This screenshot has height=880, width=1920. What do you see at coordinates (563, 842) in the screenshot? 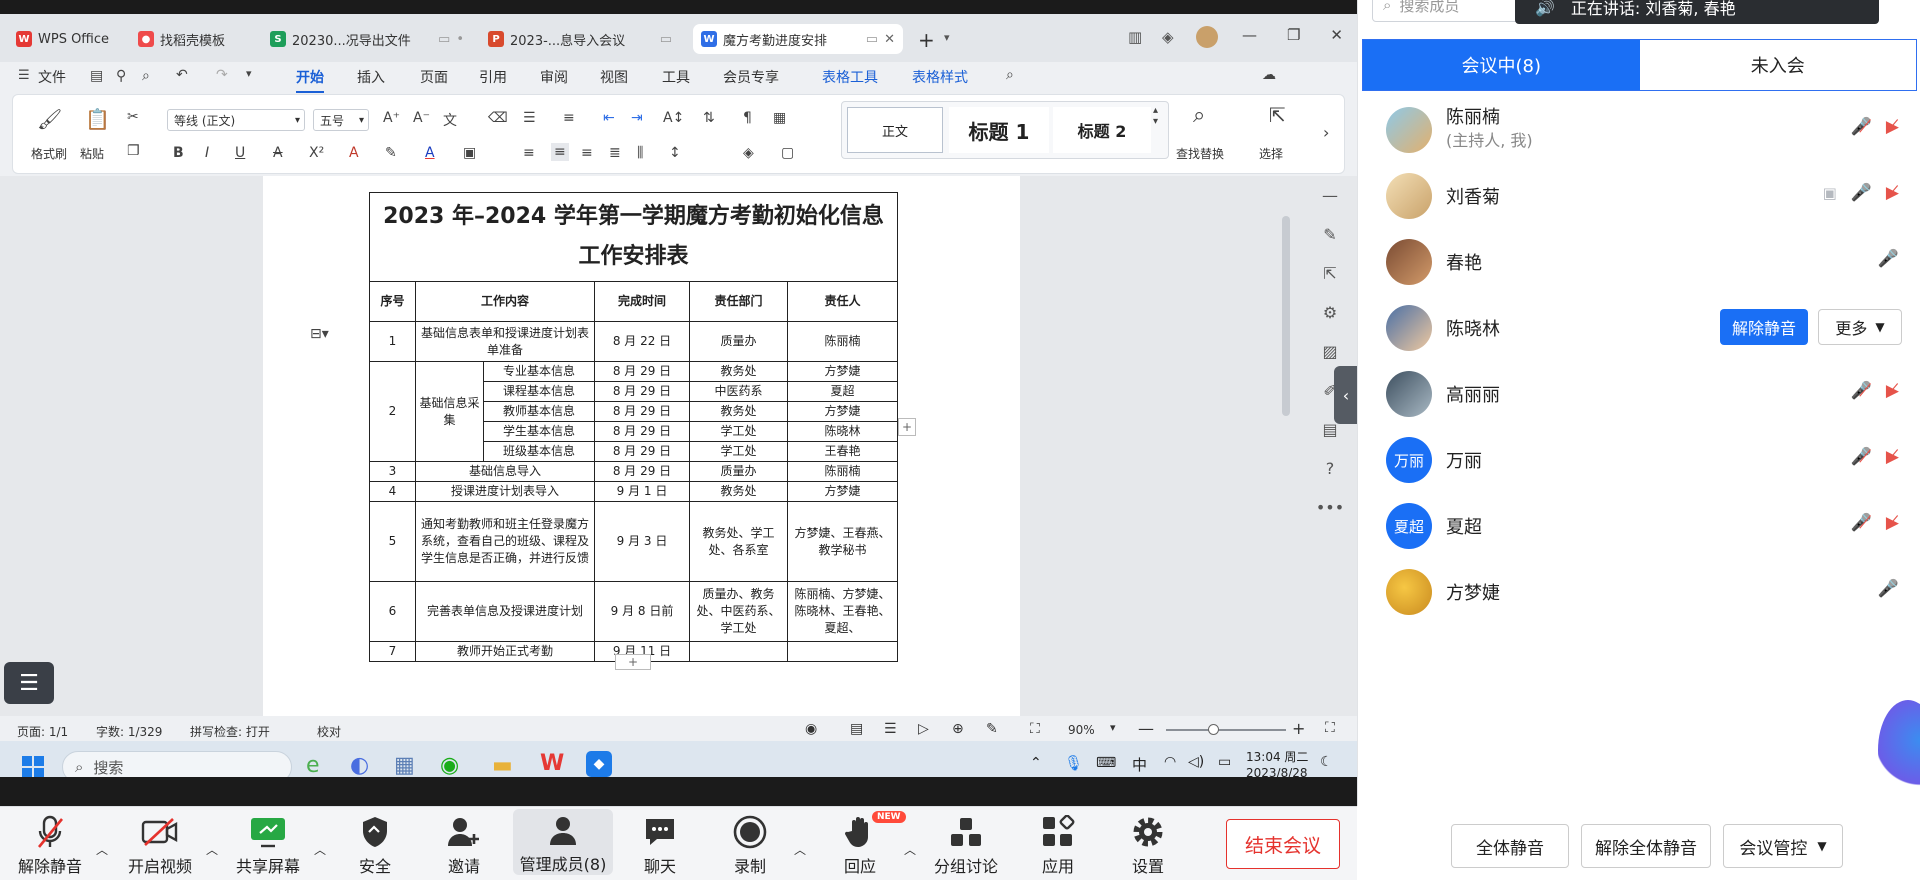
I see `manage-members-button: 管理成员(8)` at bounding box center [563, 842].